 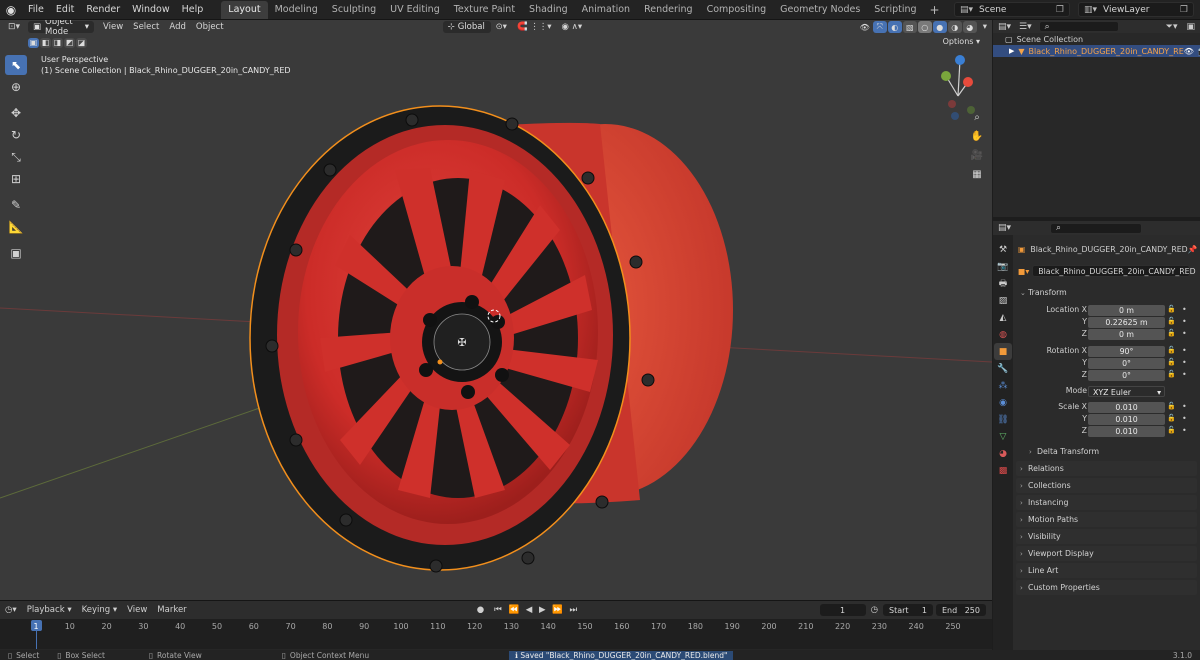 I want to click on editor-type-icon: ⊡▾, so click(x=14, y=27).